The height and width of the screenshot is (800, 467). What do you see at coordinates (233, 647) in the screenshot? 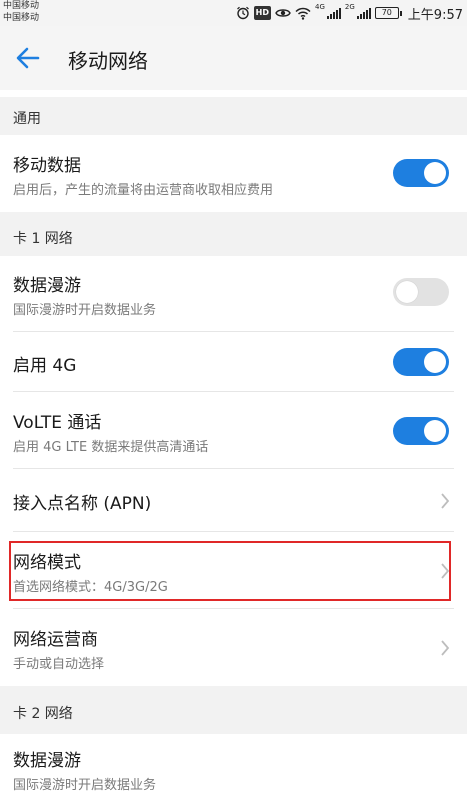
I see `list-item-network-carrier: 网络运营商 手动或自动选择` at bounding box center [233, 647].